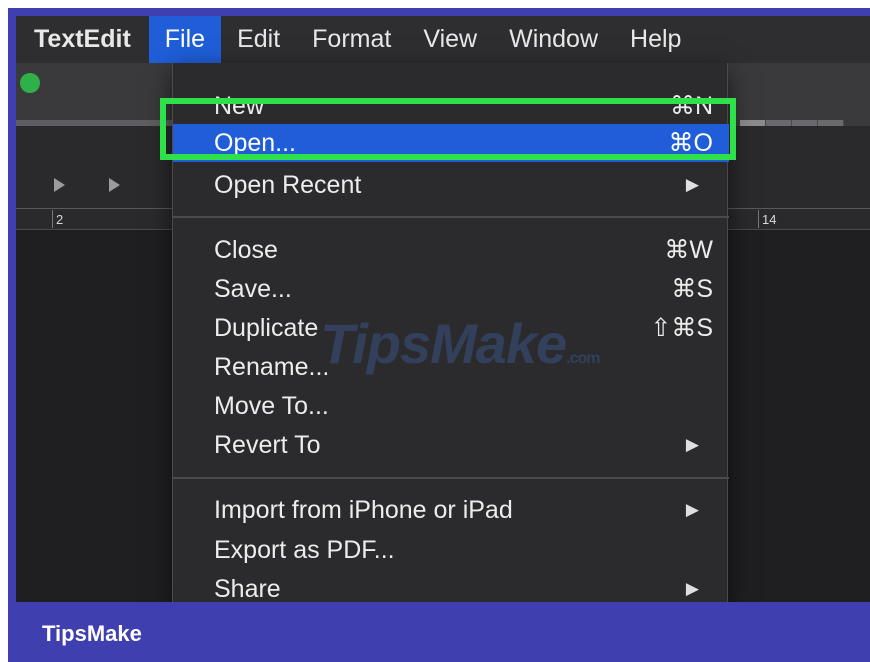  Describe the element at coordinates (351, 39) in the screenshot. I see `menu-format: Format` at that location.